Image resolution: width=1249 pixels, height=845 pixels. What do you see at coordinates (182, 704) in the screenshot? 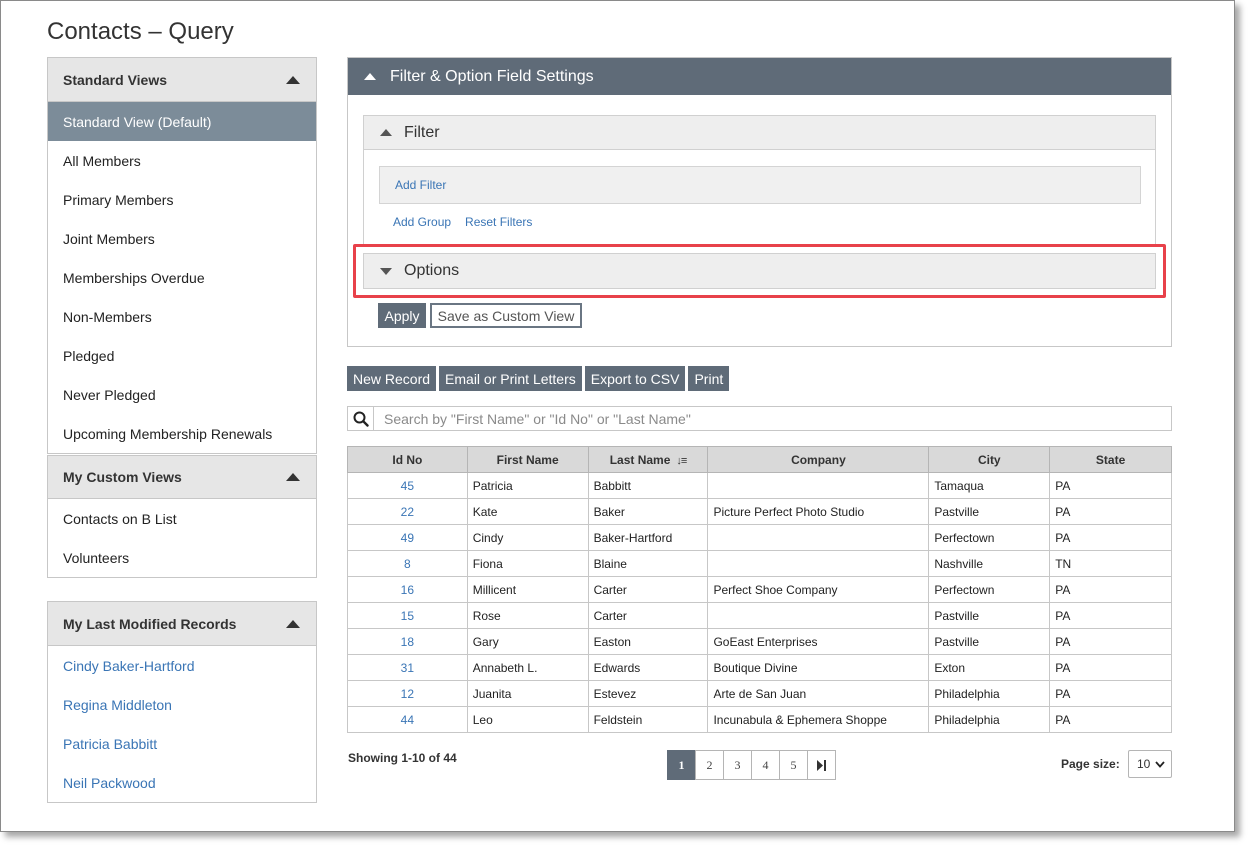
I see `last-modified-record-link: Regina Middleton` at bounding box center [182, 704].